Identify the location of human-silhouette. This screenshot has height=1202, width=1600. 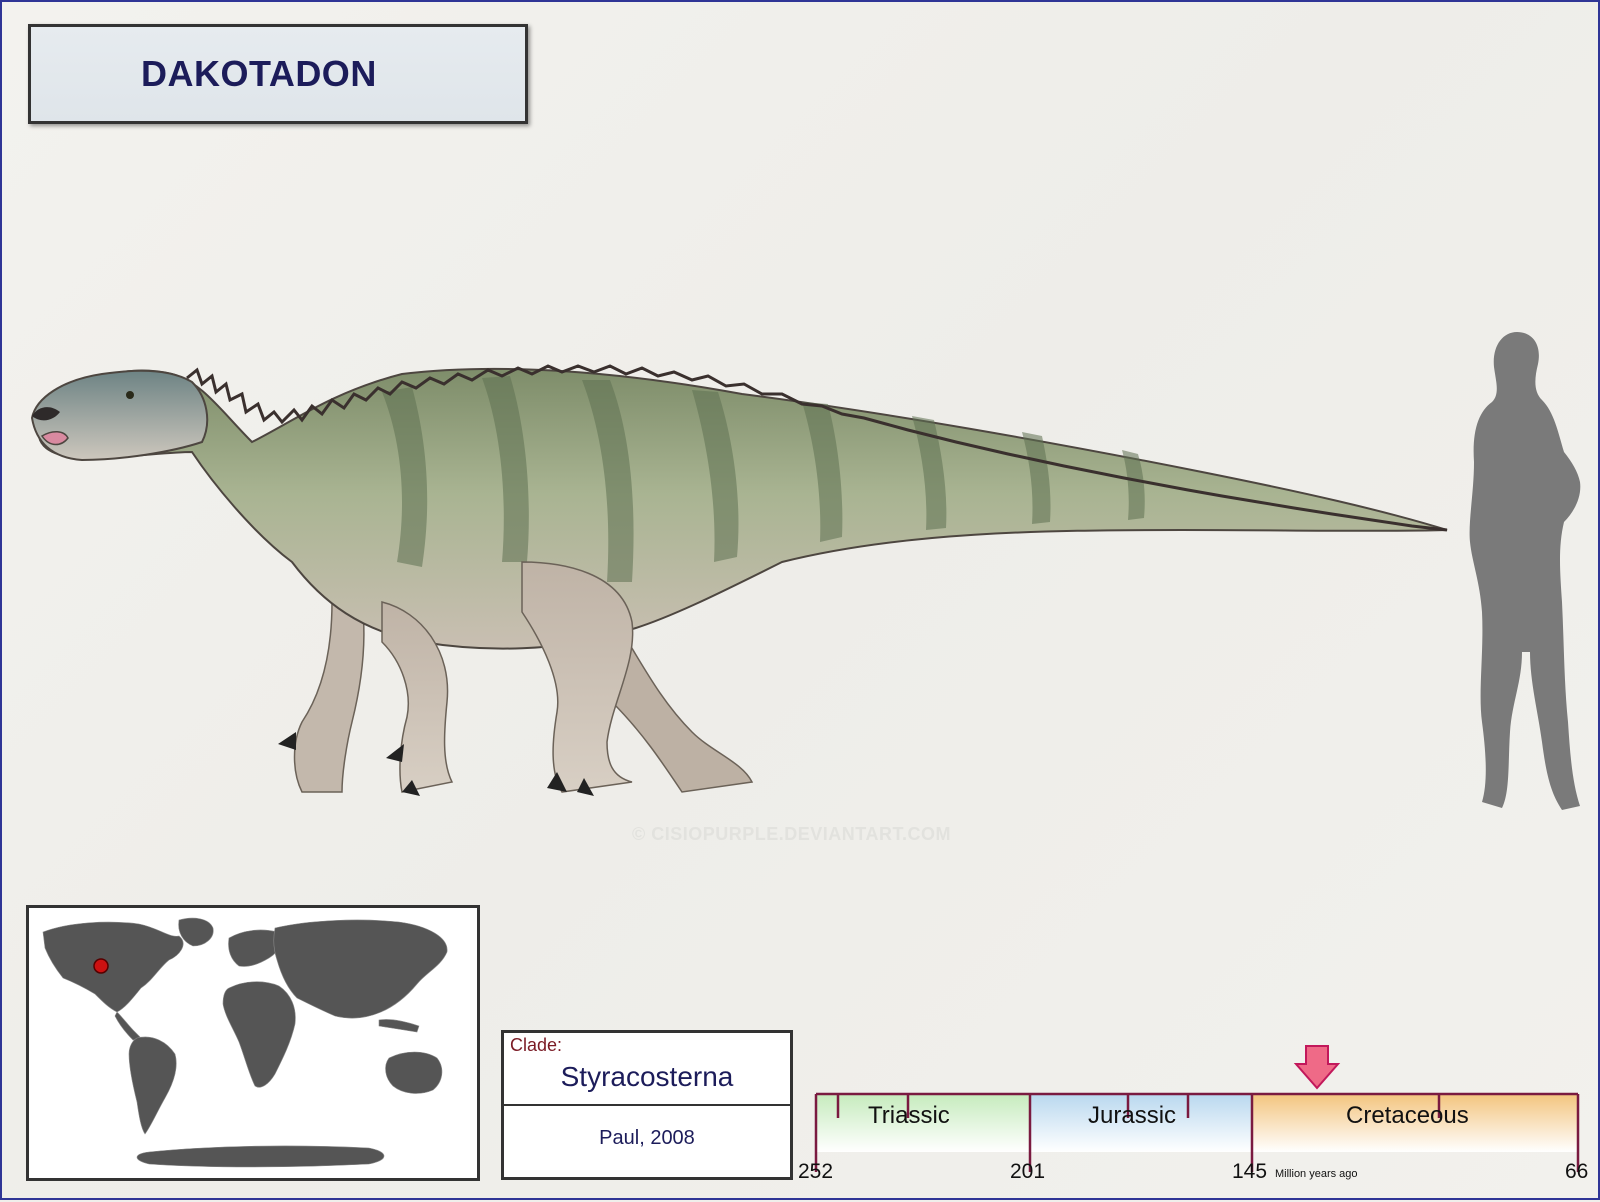
(1525, 571).